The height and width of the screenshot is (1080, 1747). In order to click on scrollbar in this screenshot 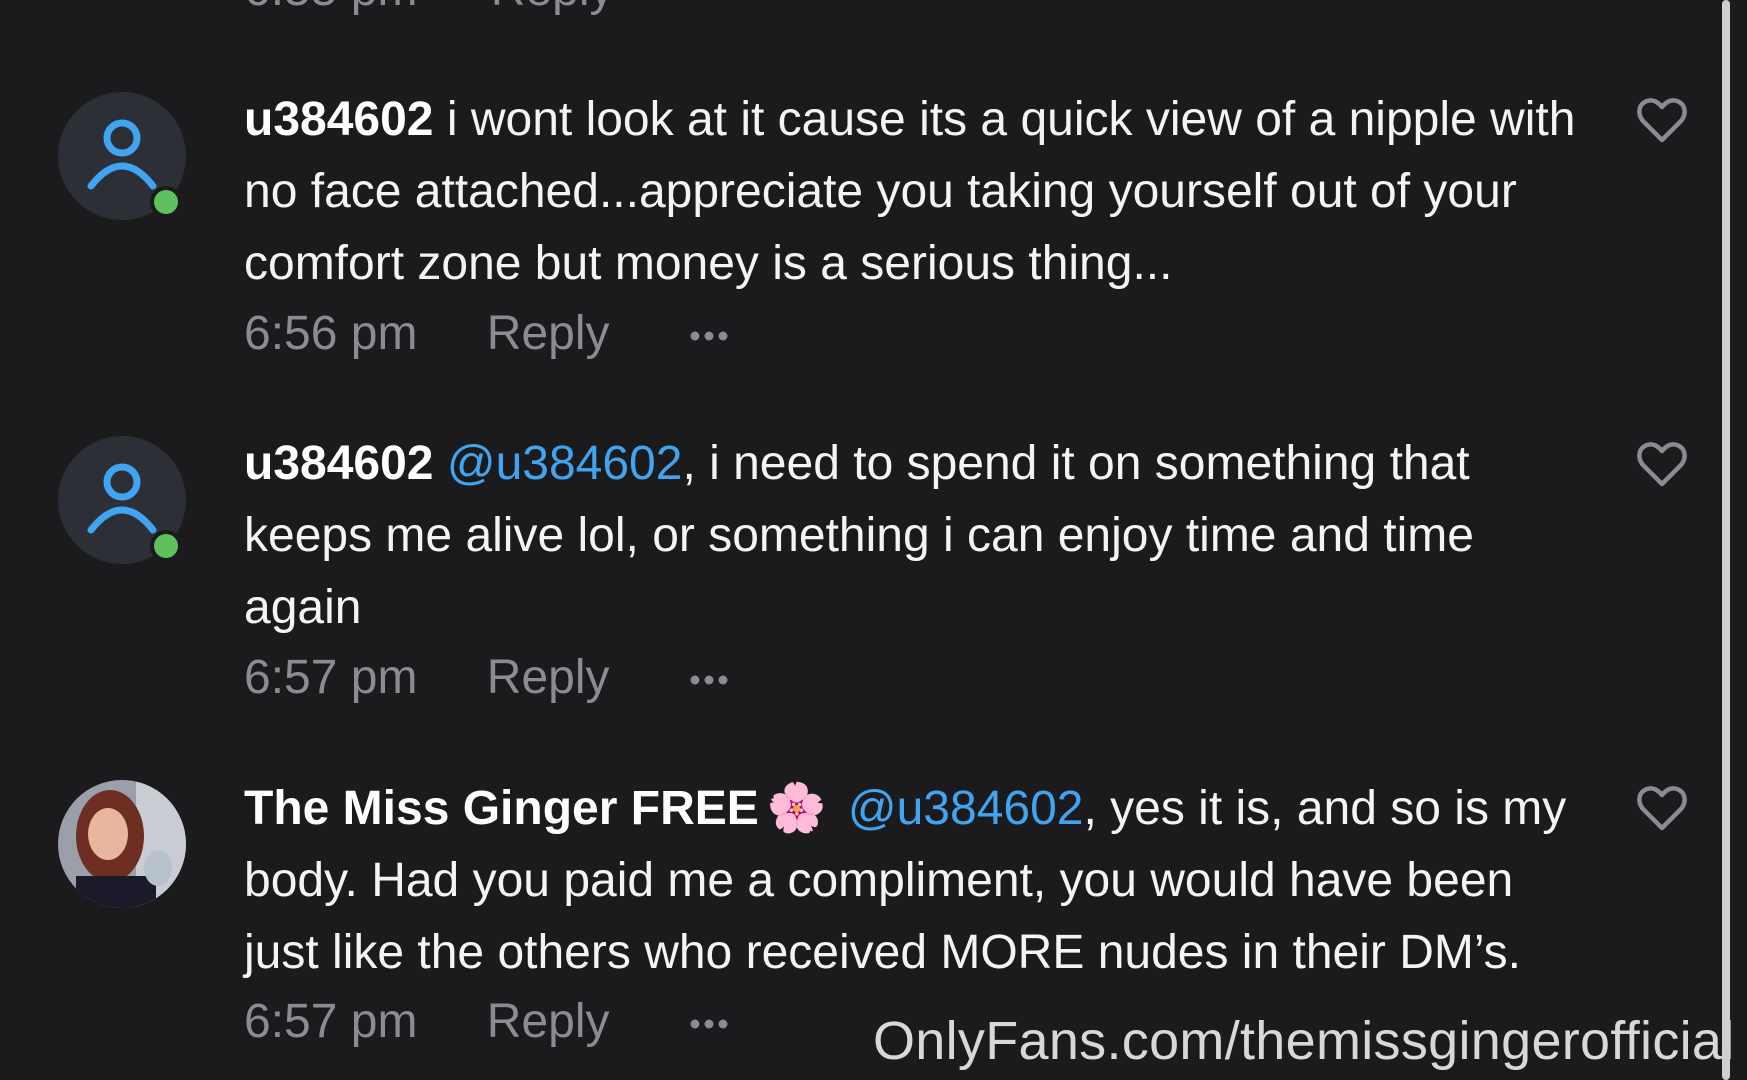, I will do `click(1726, 540)`.